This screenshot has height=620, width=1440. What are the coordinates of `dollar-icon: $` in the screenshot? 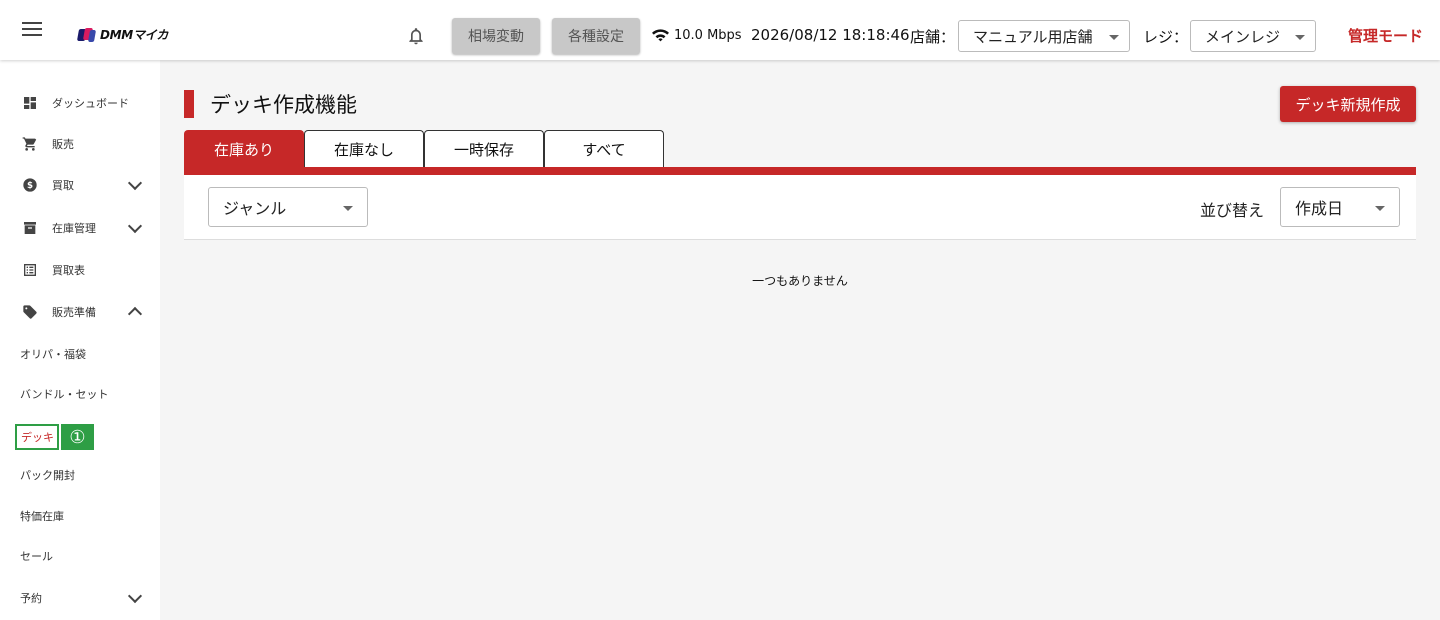 It's located at (30, 185).